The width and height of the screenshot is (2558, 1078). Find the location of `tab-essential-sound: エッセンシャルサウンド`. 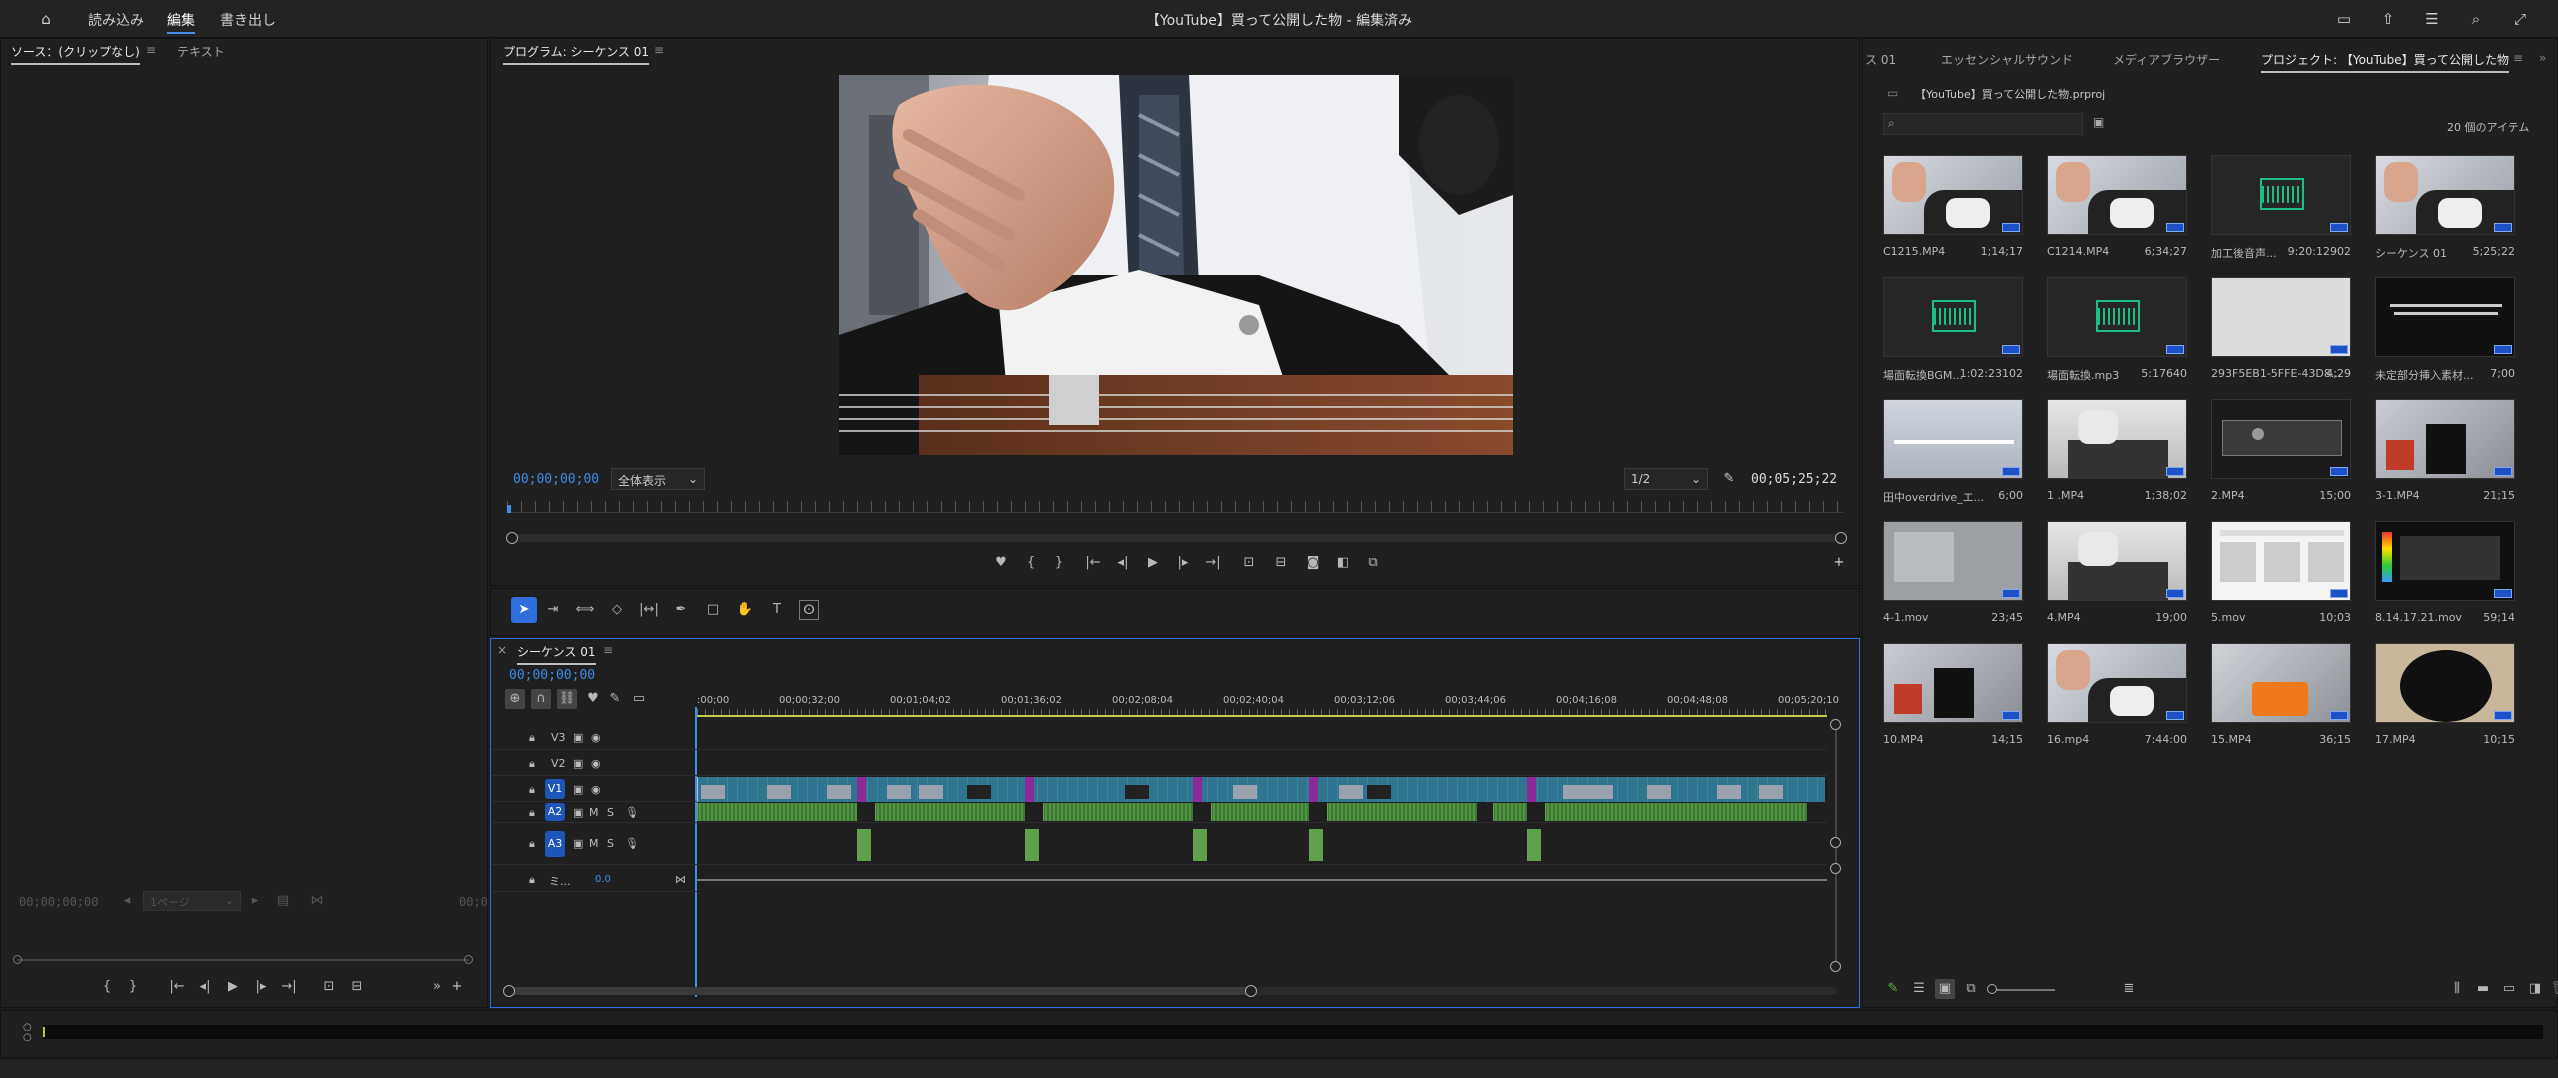

tab-essential-sound: エッセンシャルサウンド is located at coordinates (2007, 59).